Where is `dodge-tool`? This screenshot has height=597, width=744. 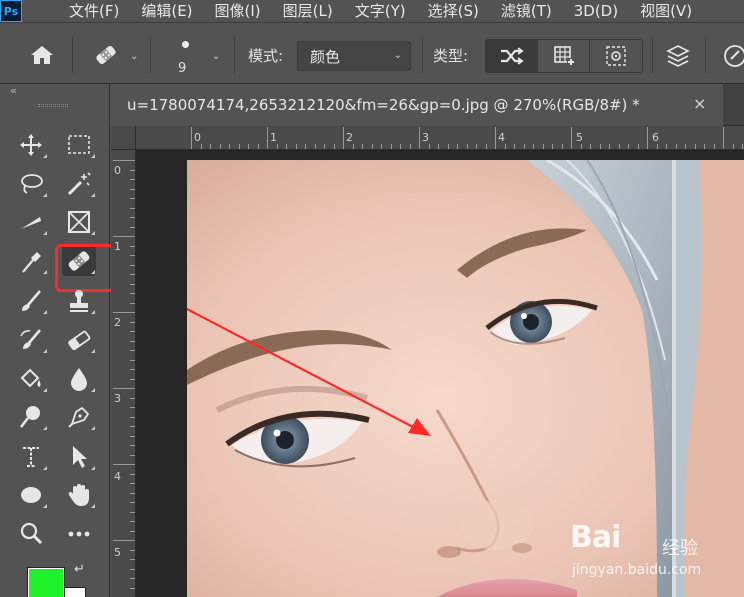 dodge-tool is located at coordinates (31, 417).